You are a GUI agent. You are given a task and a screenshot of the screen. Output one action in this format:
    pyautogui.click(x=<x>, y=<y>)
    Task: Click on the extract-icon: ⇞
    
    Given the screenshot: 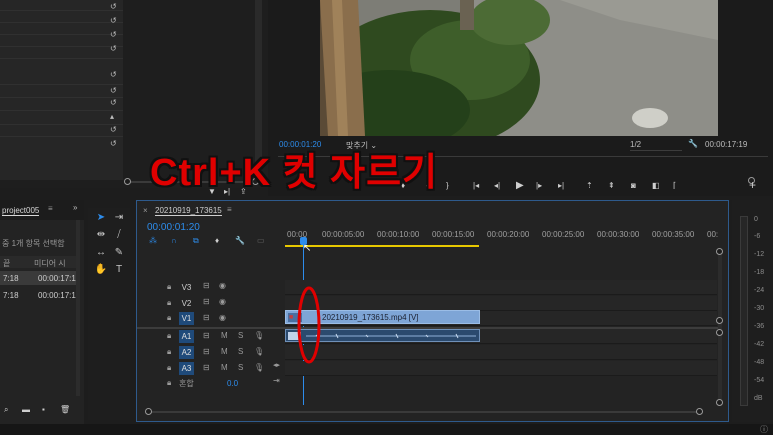 What is the action you would take?
    pyautogui.click(x=611, y=185)
    